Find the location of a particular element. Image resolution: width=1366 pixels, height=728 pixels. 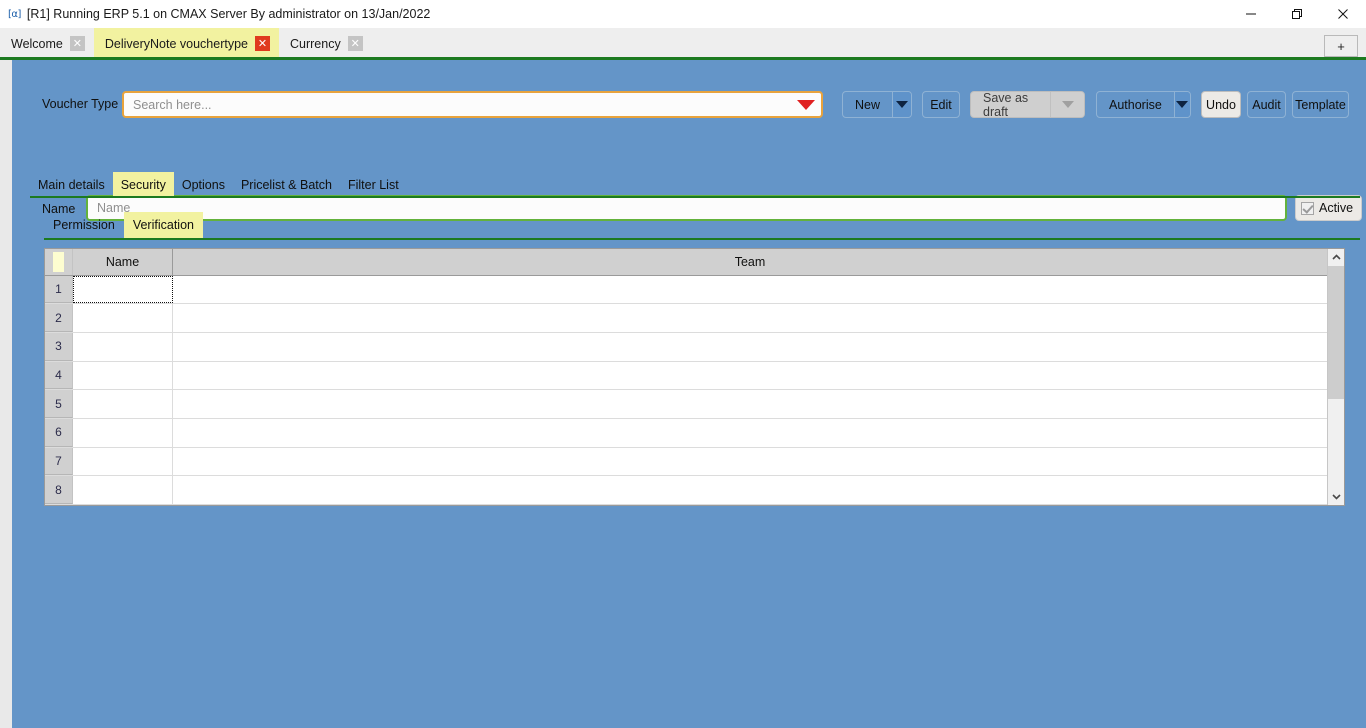

grid-header-row: Name Team is located at coordinates (686, 262).